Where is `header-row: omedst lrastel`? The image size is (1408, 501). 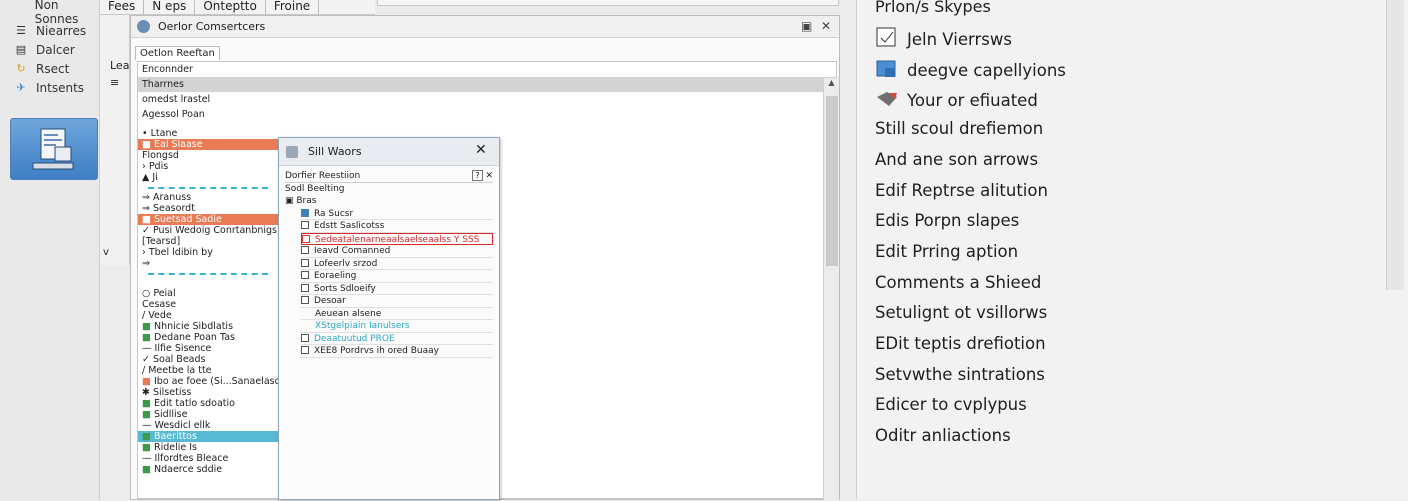 header-row: omedst lrastel is located at coordinates (487, 99).